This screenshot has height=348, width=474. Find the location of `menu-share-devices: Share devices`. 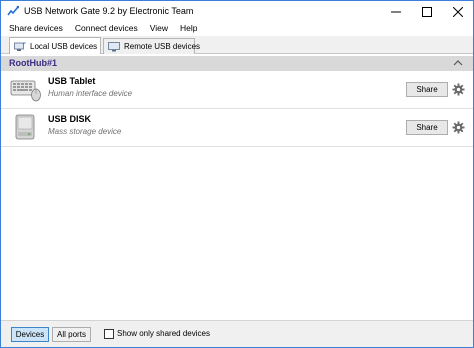

menu-share-devices: Share devices is located at coordinates (36, 29).